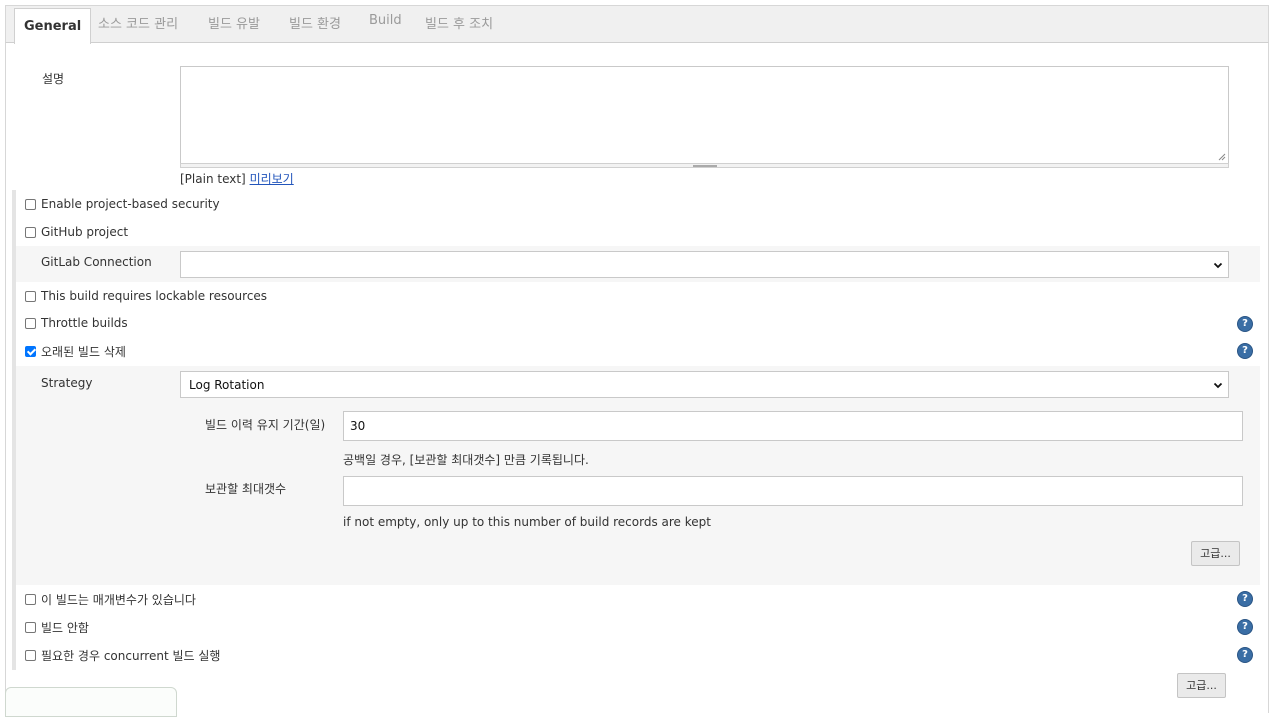 This screenshot has width=1280, height=717. Describe the element at coordinates (130, 204) in the screenshot. I see `project-security-label: Enable project-based security` at that location.